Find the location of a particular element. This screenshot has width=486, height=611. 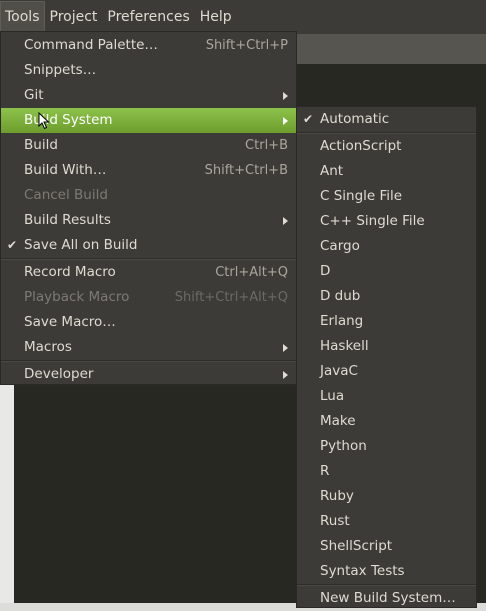

menu-item-label: Lua is located at coordinates (332, 396).